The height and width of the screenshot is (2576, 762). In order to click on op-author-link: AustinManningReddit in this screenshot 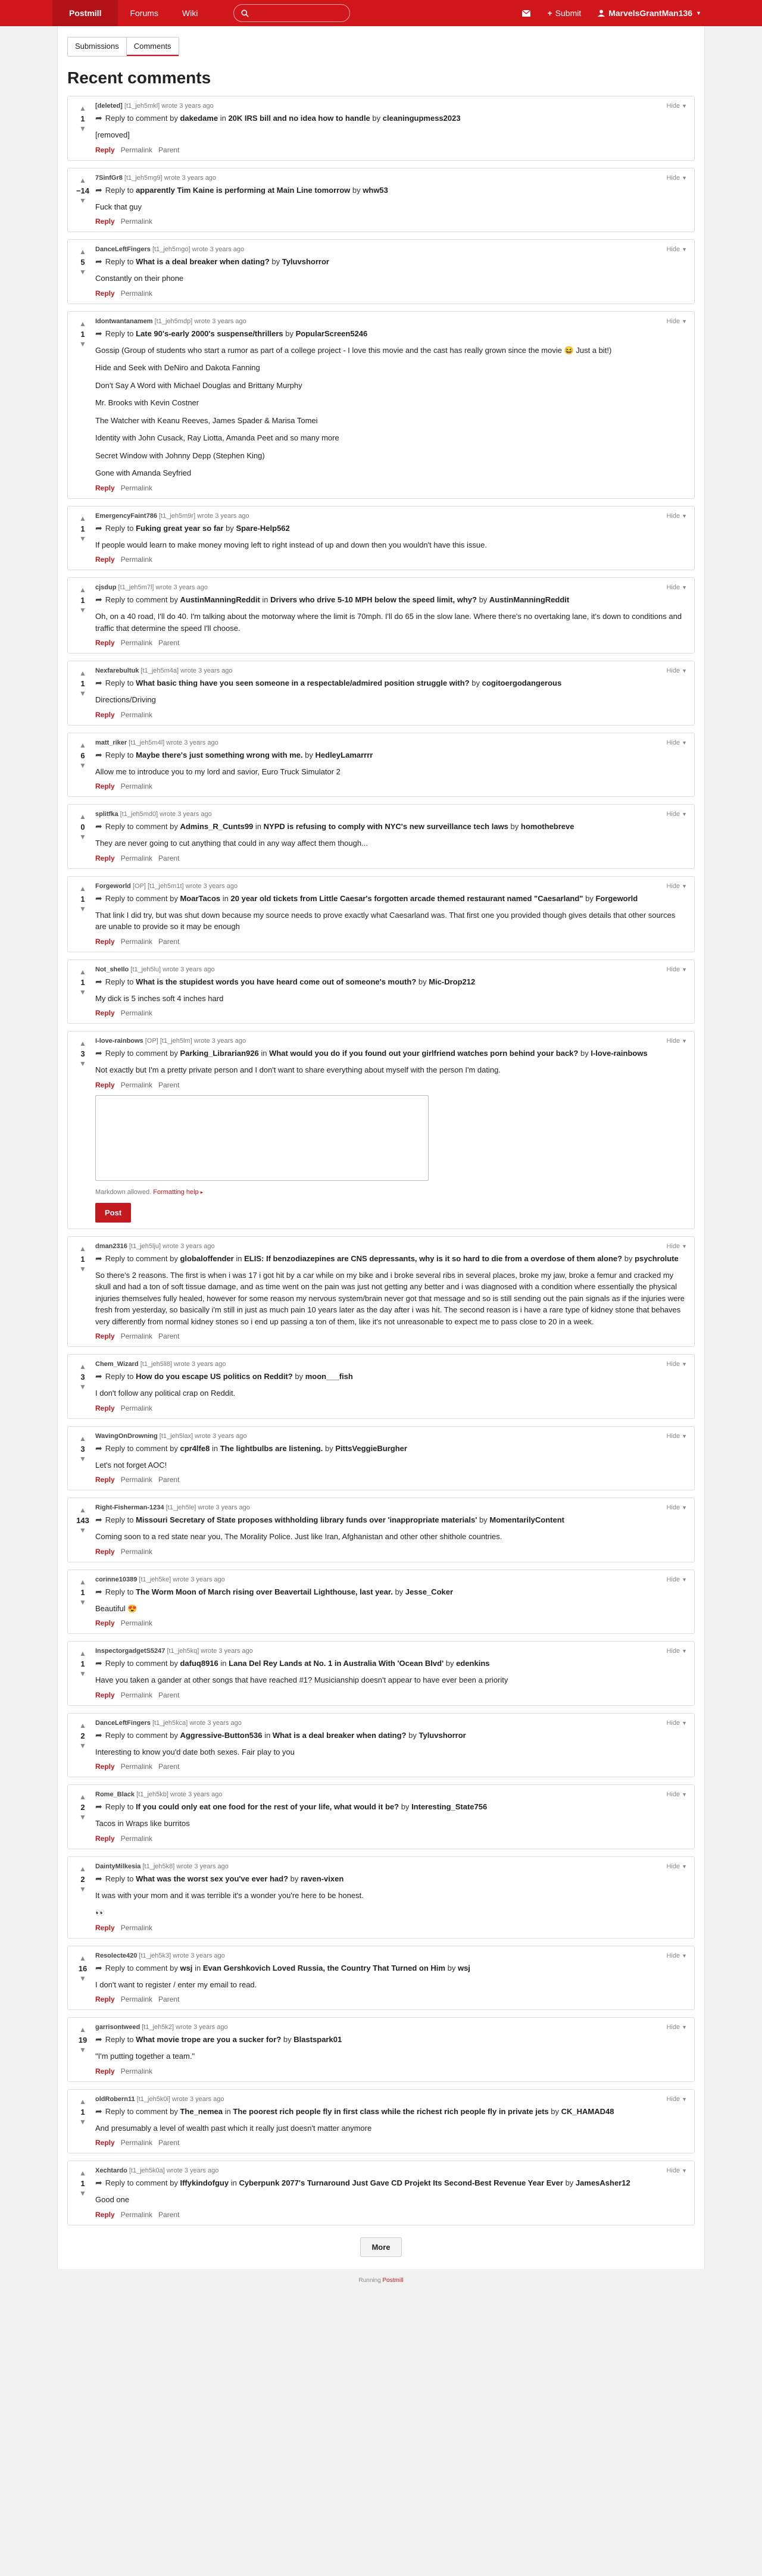, I will do `click(529, 599)`.